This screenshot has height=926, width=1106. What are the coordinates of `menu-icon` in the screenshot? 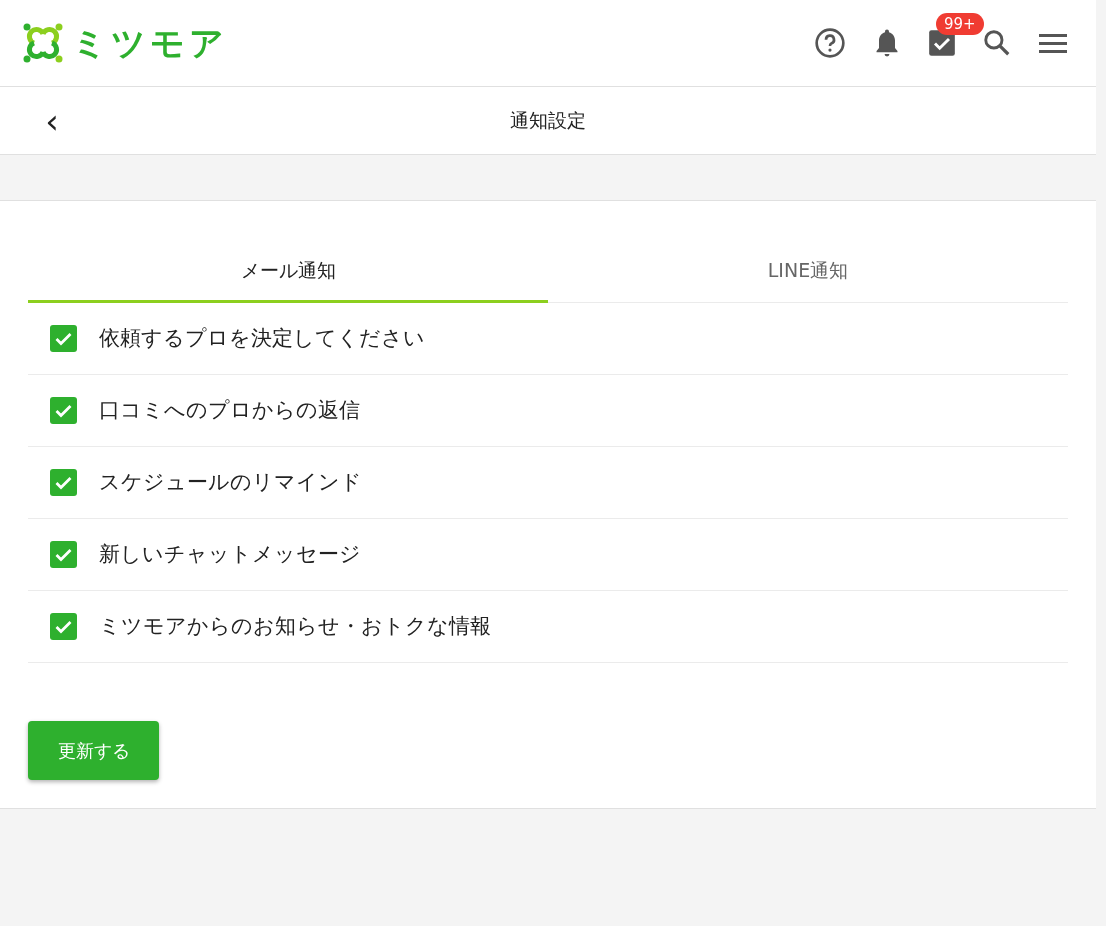 It's located at (1053, 43).